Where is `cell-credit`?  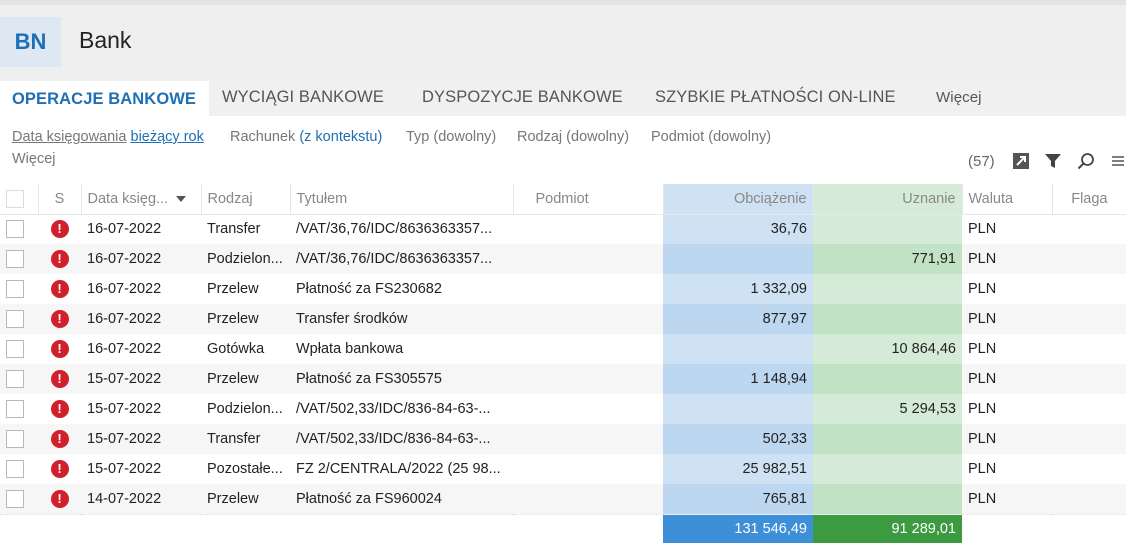 cell-credit is located at coordinates (887, 379).